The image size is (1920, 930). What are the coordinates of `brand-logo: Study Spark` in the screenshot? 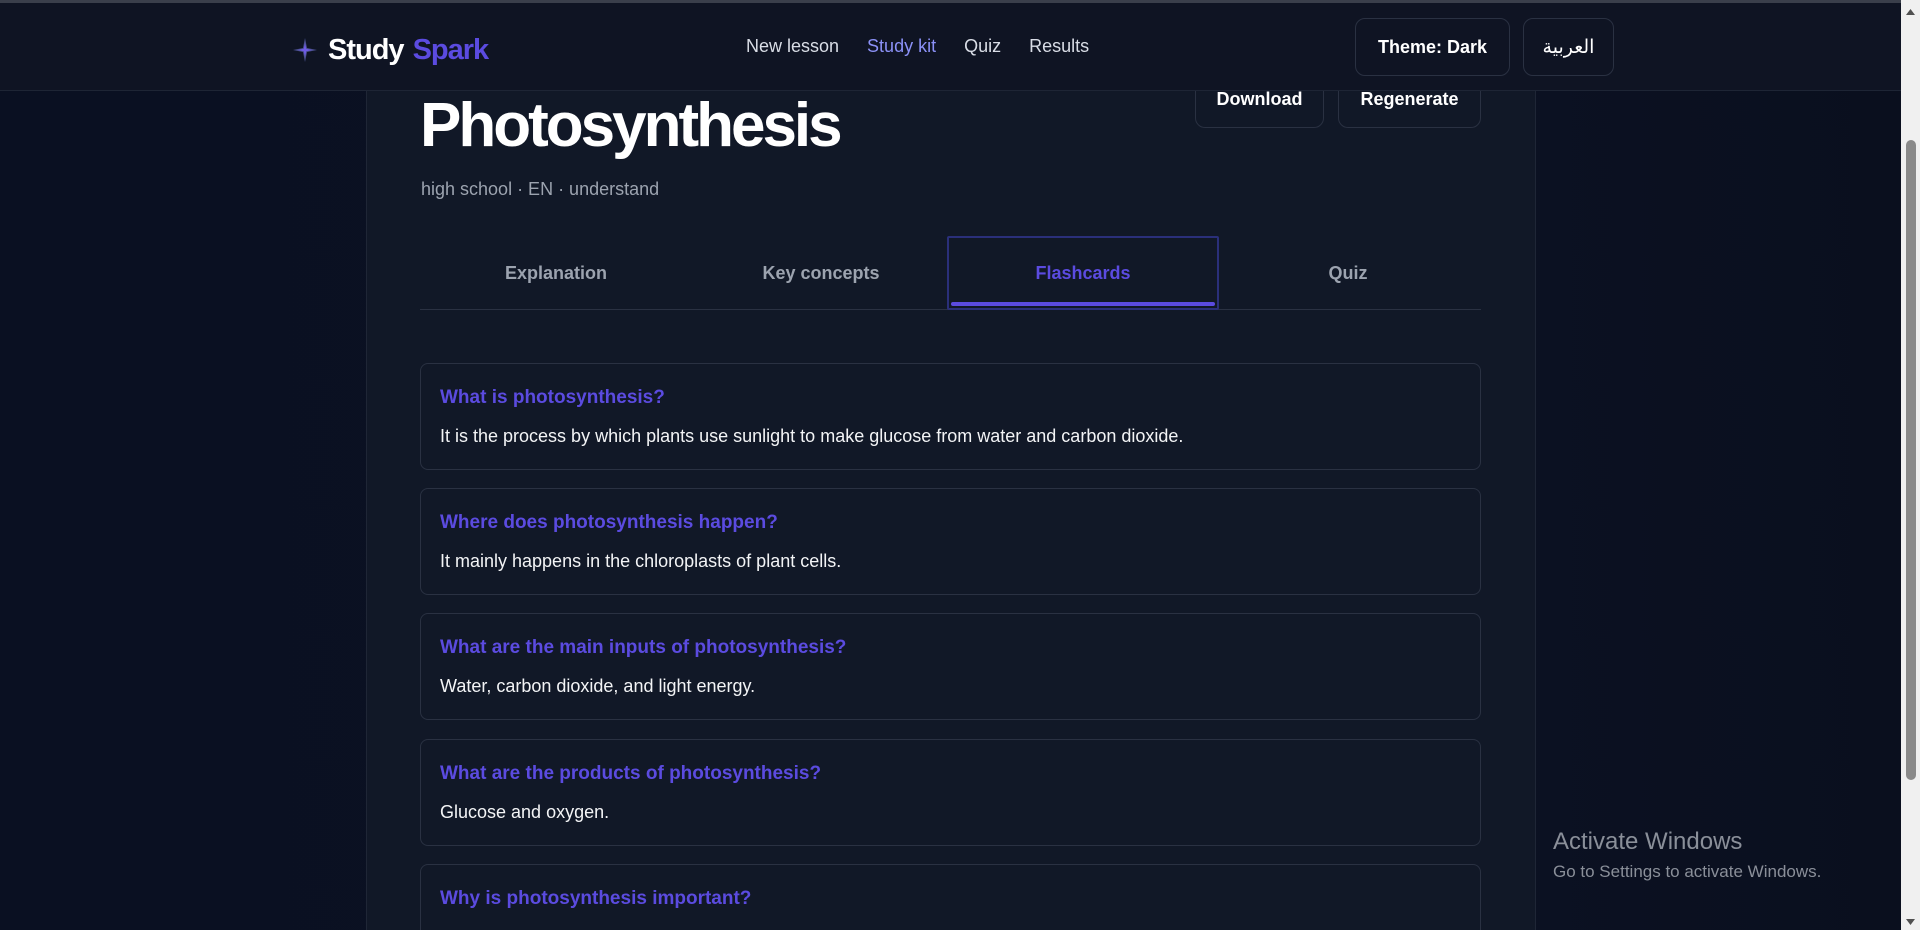 It's located at (391, 50).